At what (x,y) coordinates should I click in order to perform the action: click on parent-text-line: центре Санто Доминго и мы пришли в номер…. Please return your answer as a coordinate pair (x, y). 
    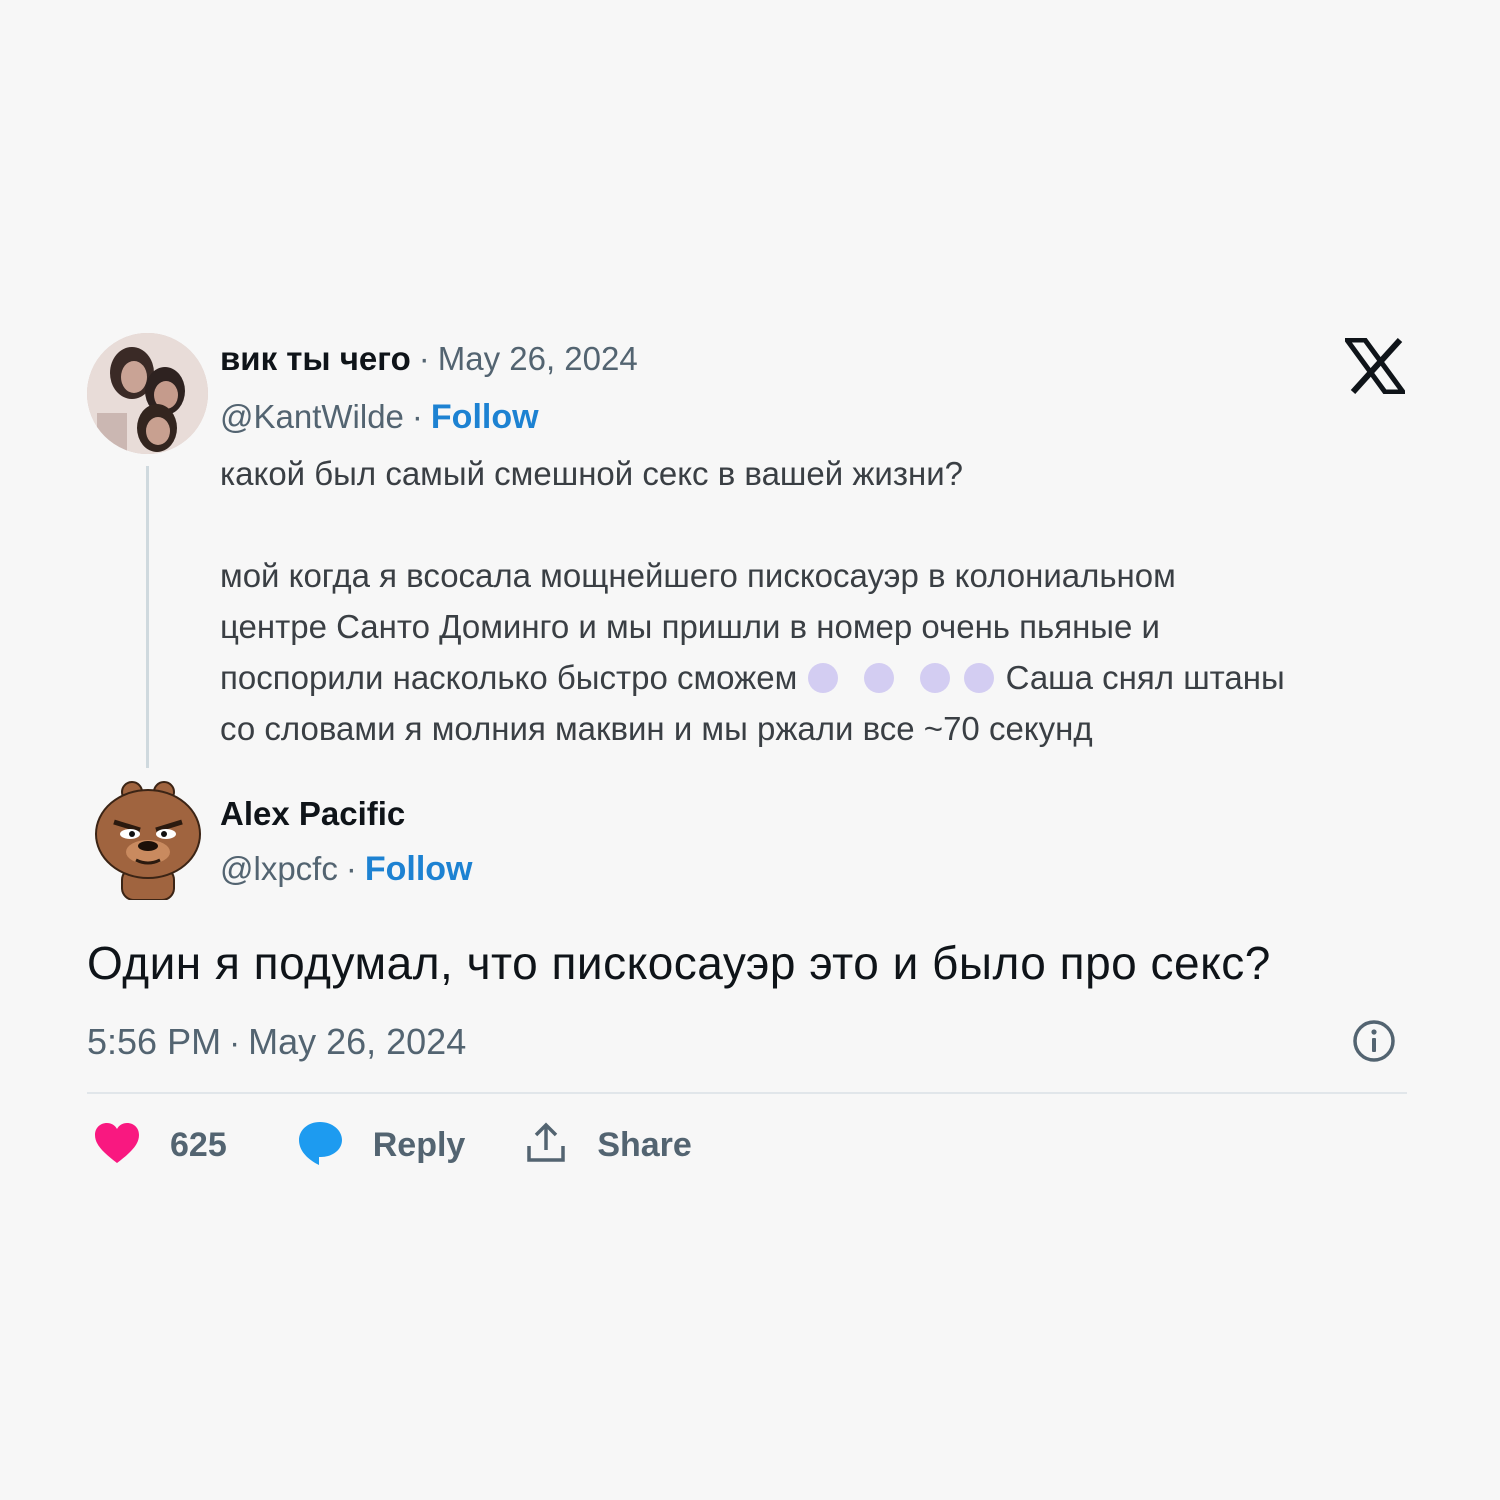
    Looking at the image, I should click on (690, 626).